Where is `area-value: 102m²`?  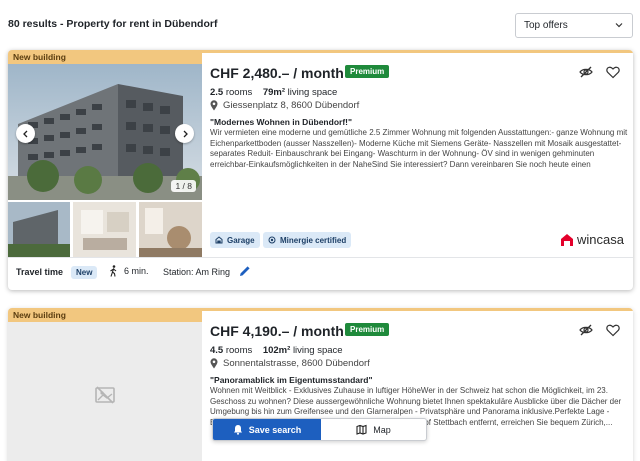
area-value: 102m² is located at coordinates (276, 350).